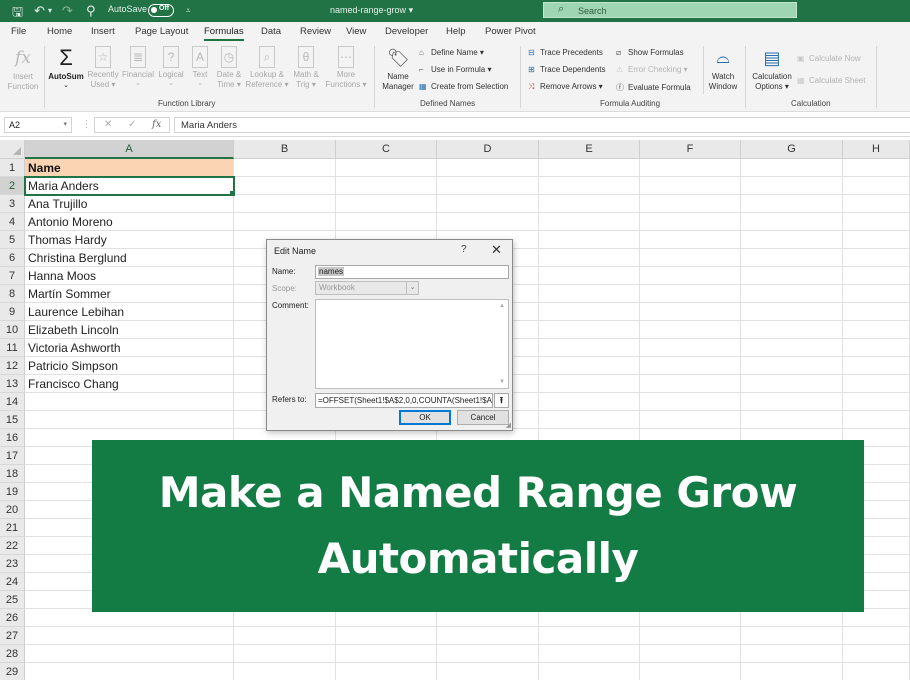  I want to click on cell-e4, so click(589, 222).